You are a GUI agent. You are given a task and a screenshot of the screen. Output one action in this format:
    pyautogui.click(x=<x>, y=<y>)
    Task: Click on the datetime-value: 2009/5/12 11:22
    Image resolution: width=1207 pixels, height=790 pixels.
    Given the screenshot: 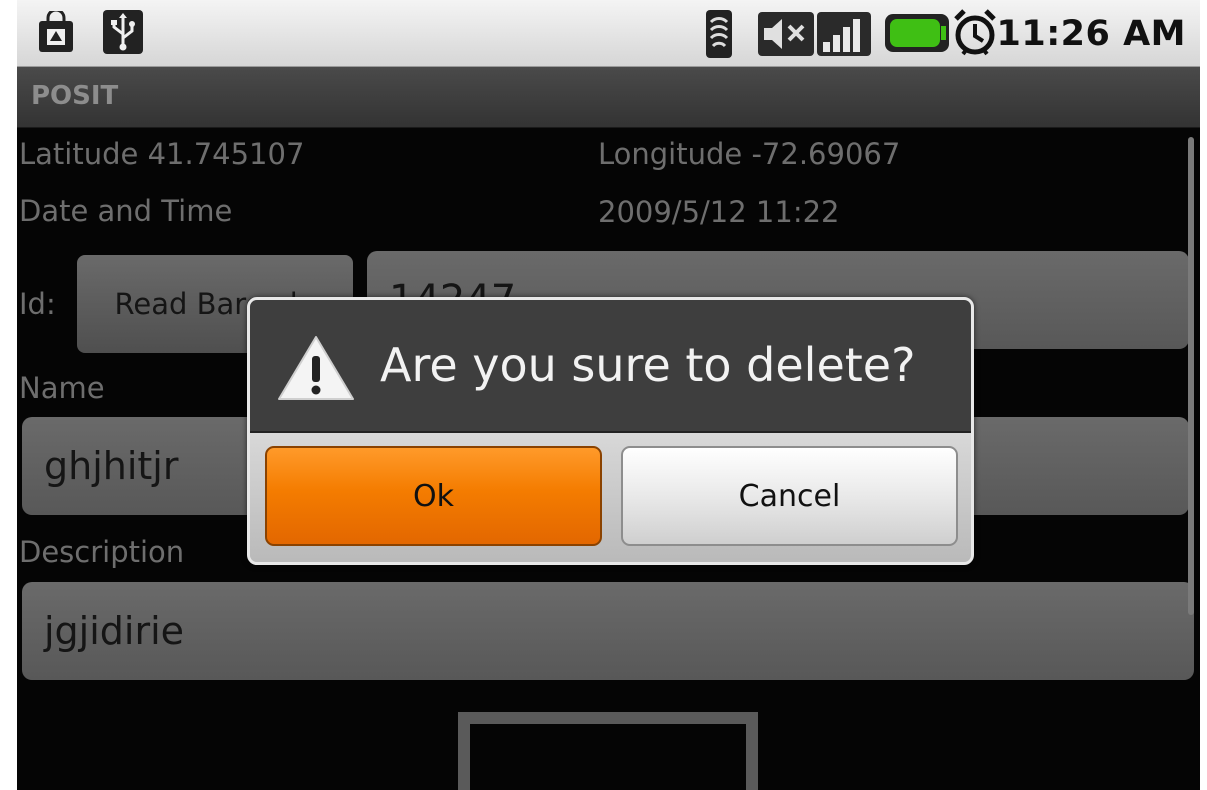 What is the action you would take?
    pyautogui.click(x=719, y=212)
    